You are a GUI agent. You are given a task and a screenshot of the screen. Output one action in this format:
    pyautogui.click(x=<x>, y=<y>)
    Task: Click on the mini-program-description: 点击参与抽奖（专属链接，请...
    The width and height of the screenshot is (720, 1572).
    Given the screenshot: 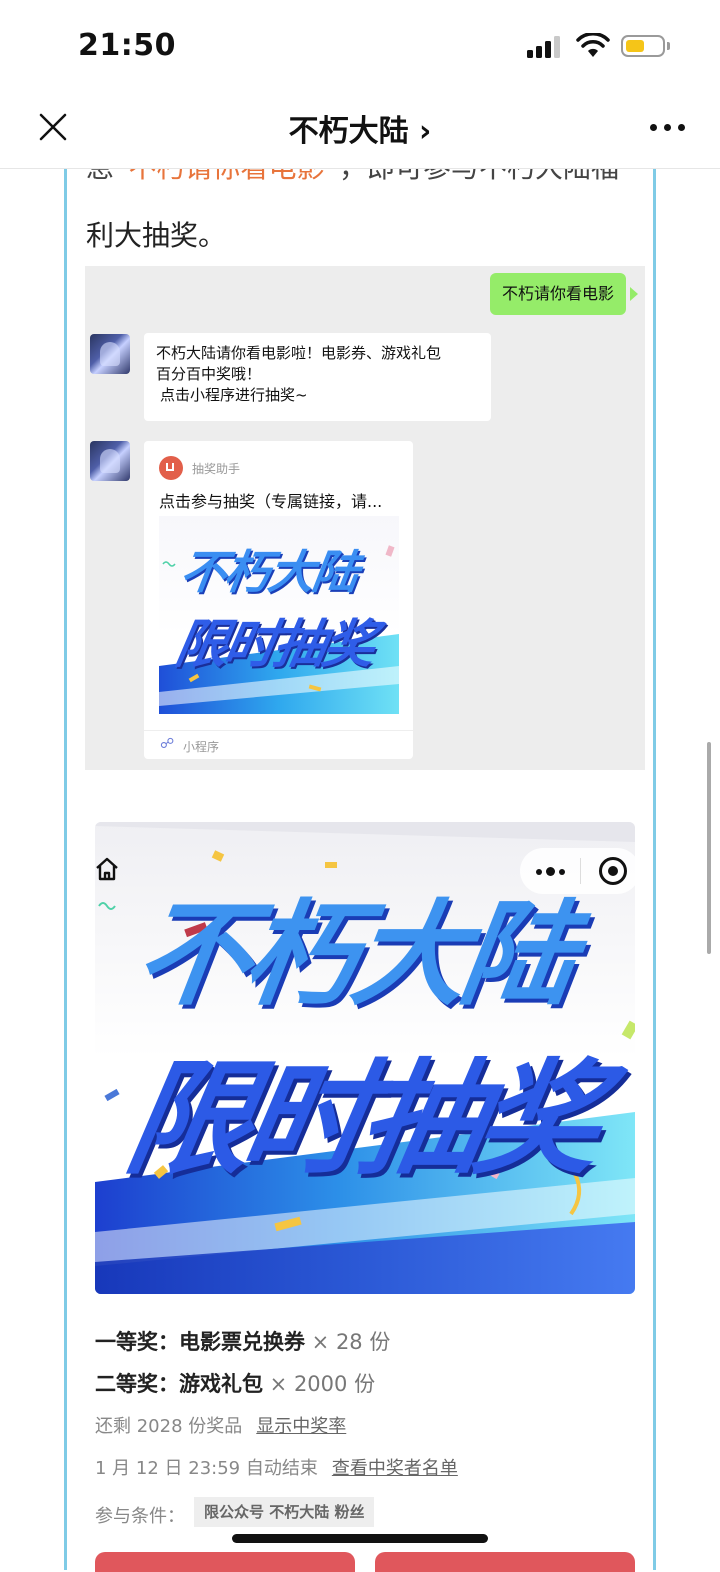 What is the action you would take?
    pyautogui.click(x=271, y=501)
    